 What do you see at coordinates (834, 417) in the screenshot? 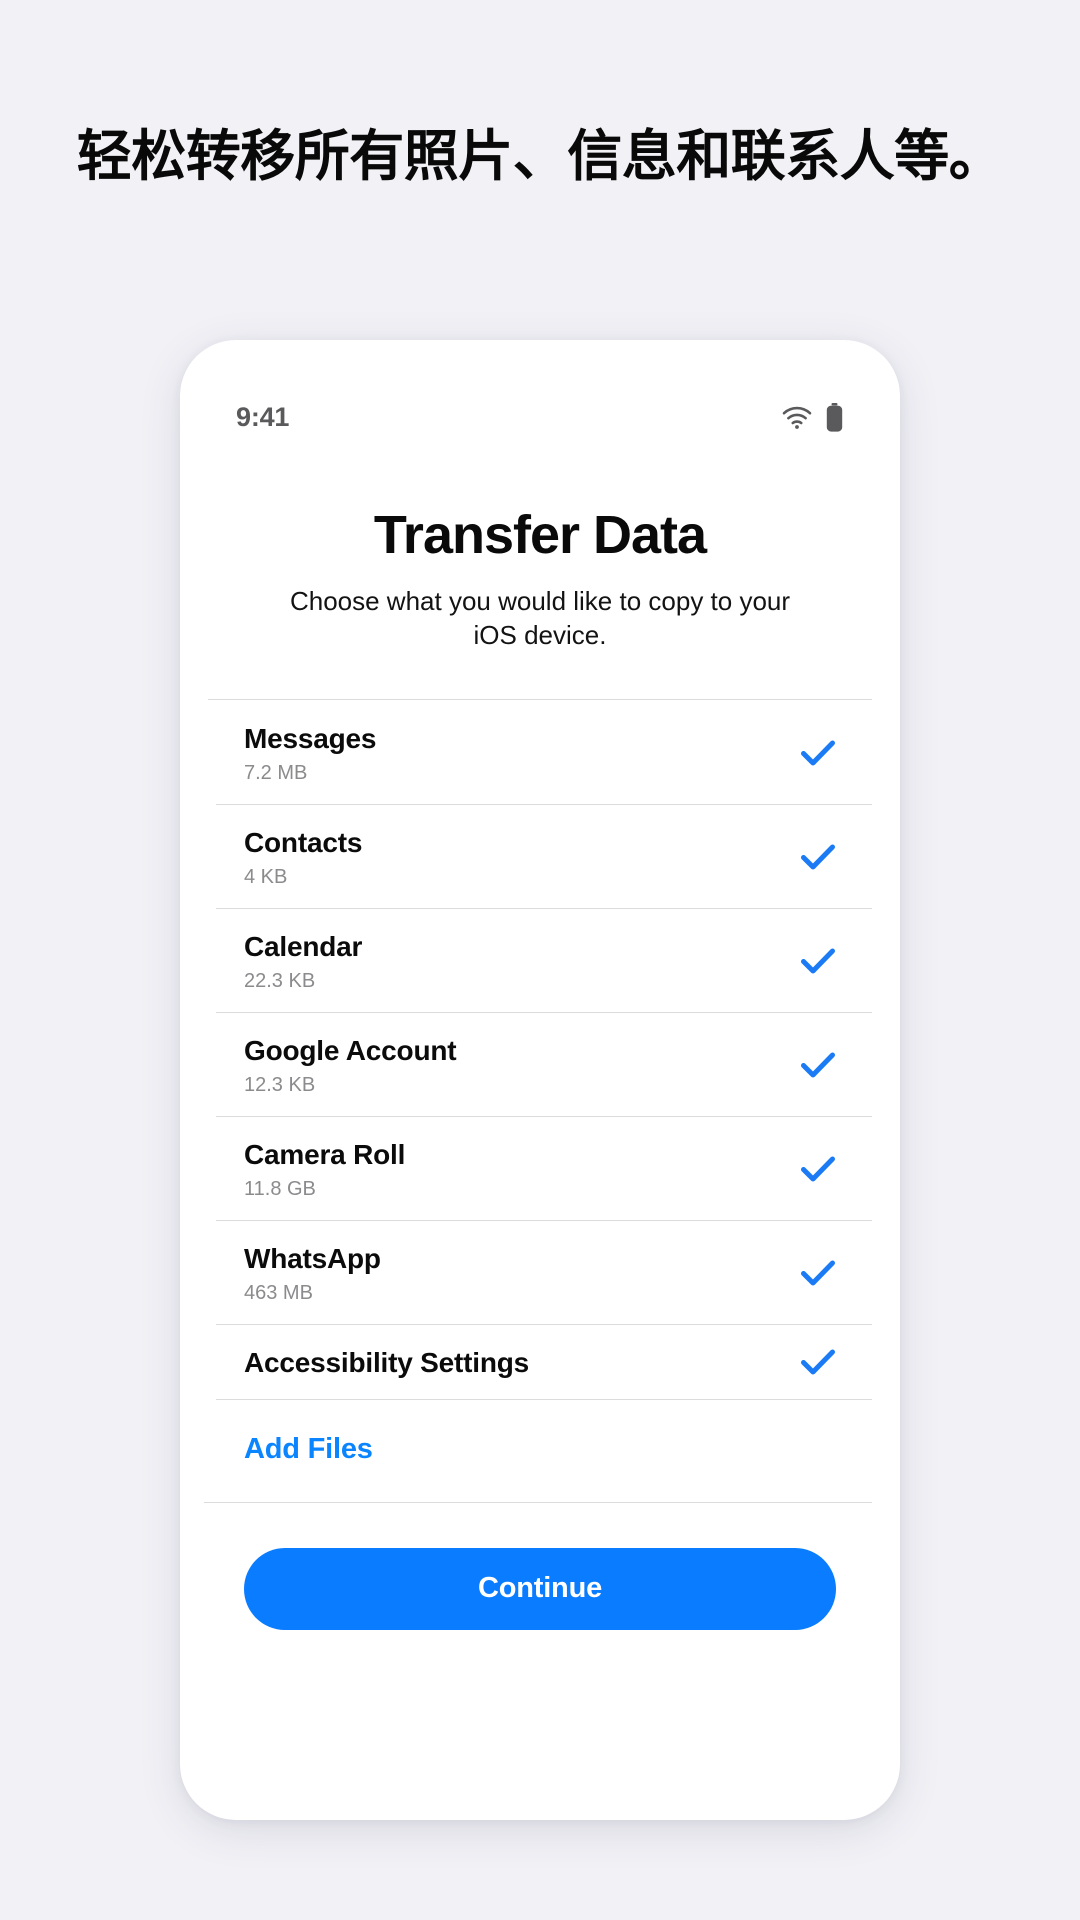
I see `battery-icon` at bounding box center [834, 417].